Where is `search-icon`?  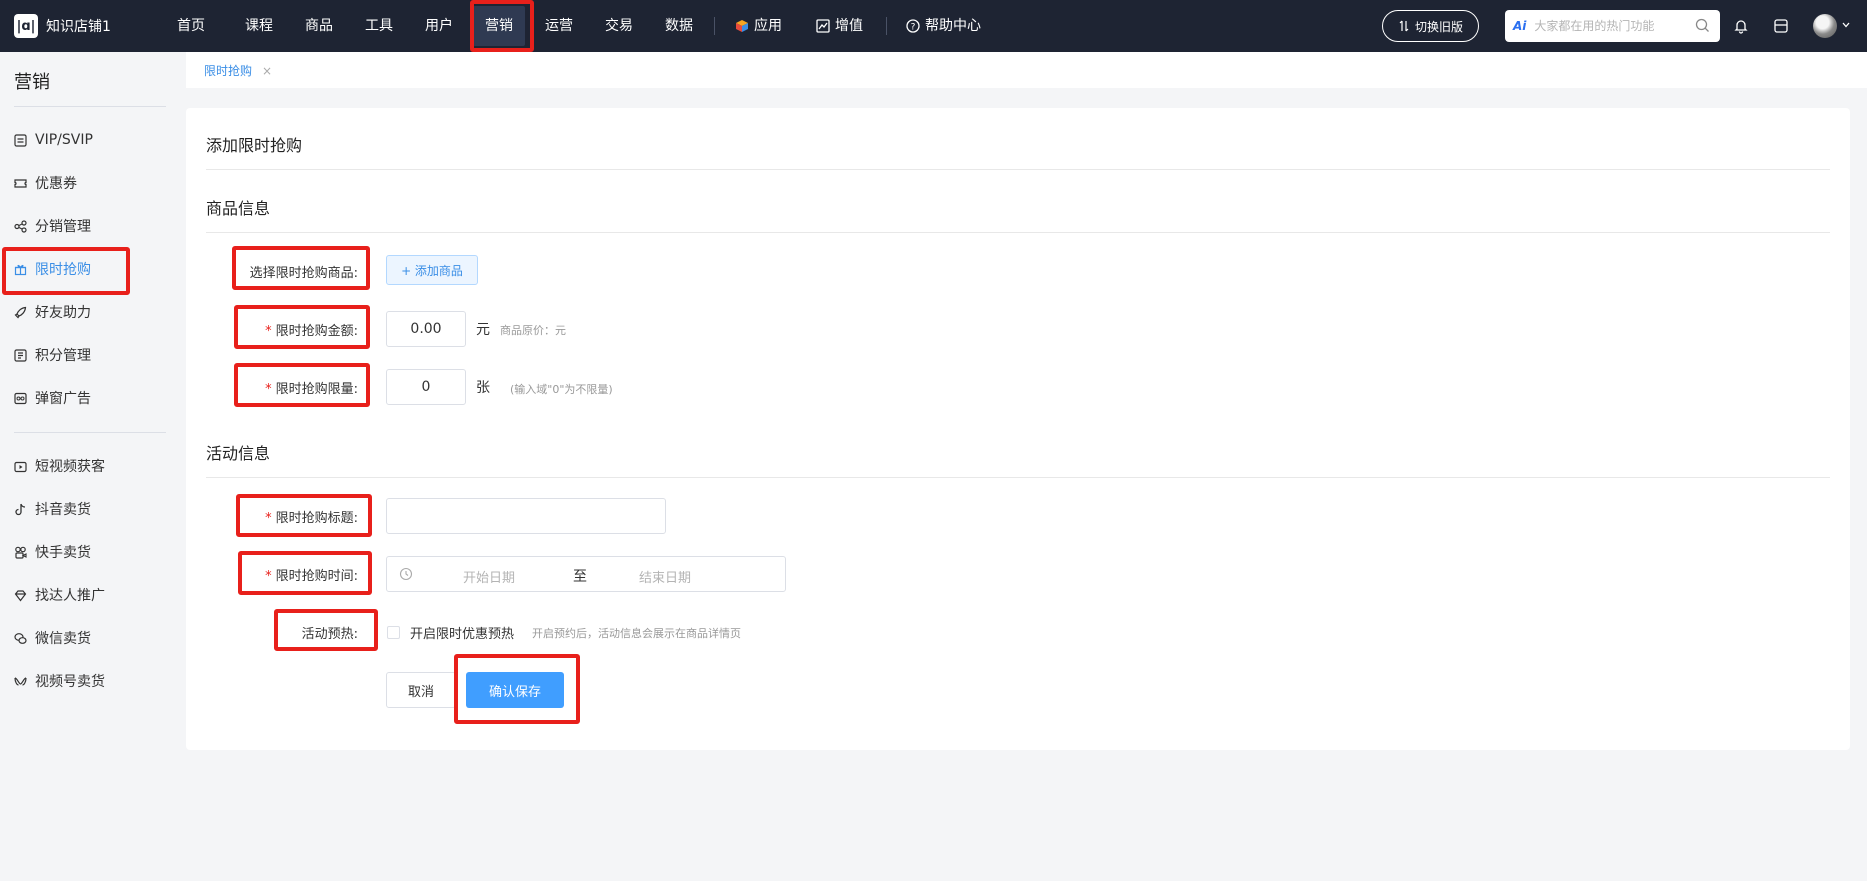
search-icon is located at coordinates (1702, 25).